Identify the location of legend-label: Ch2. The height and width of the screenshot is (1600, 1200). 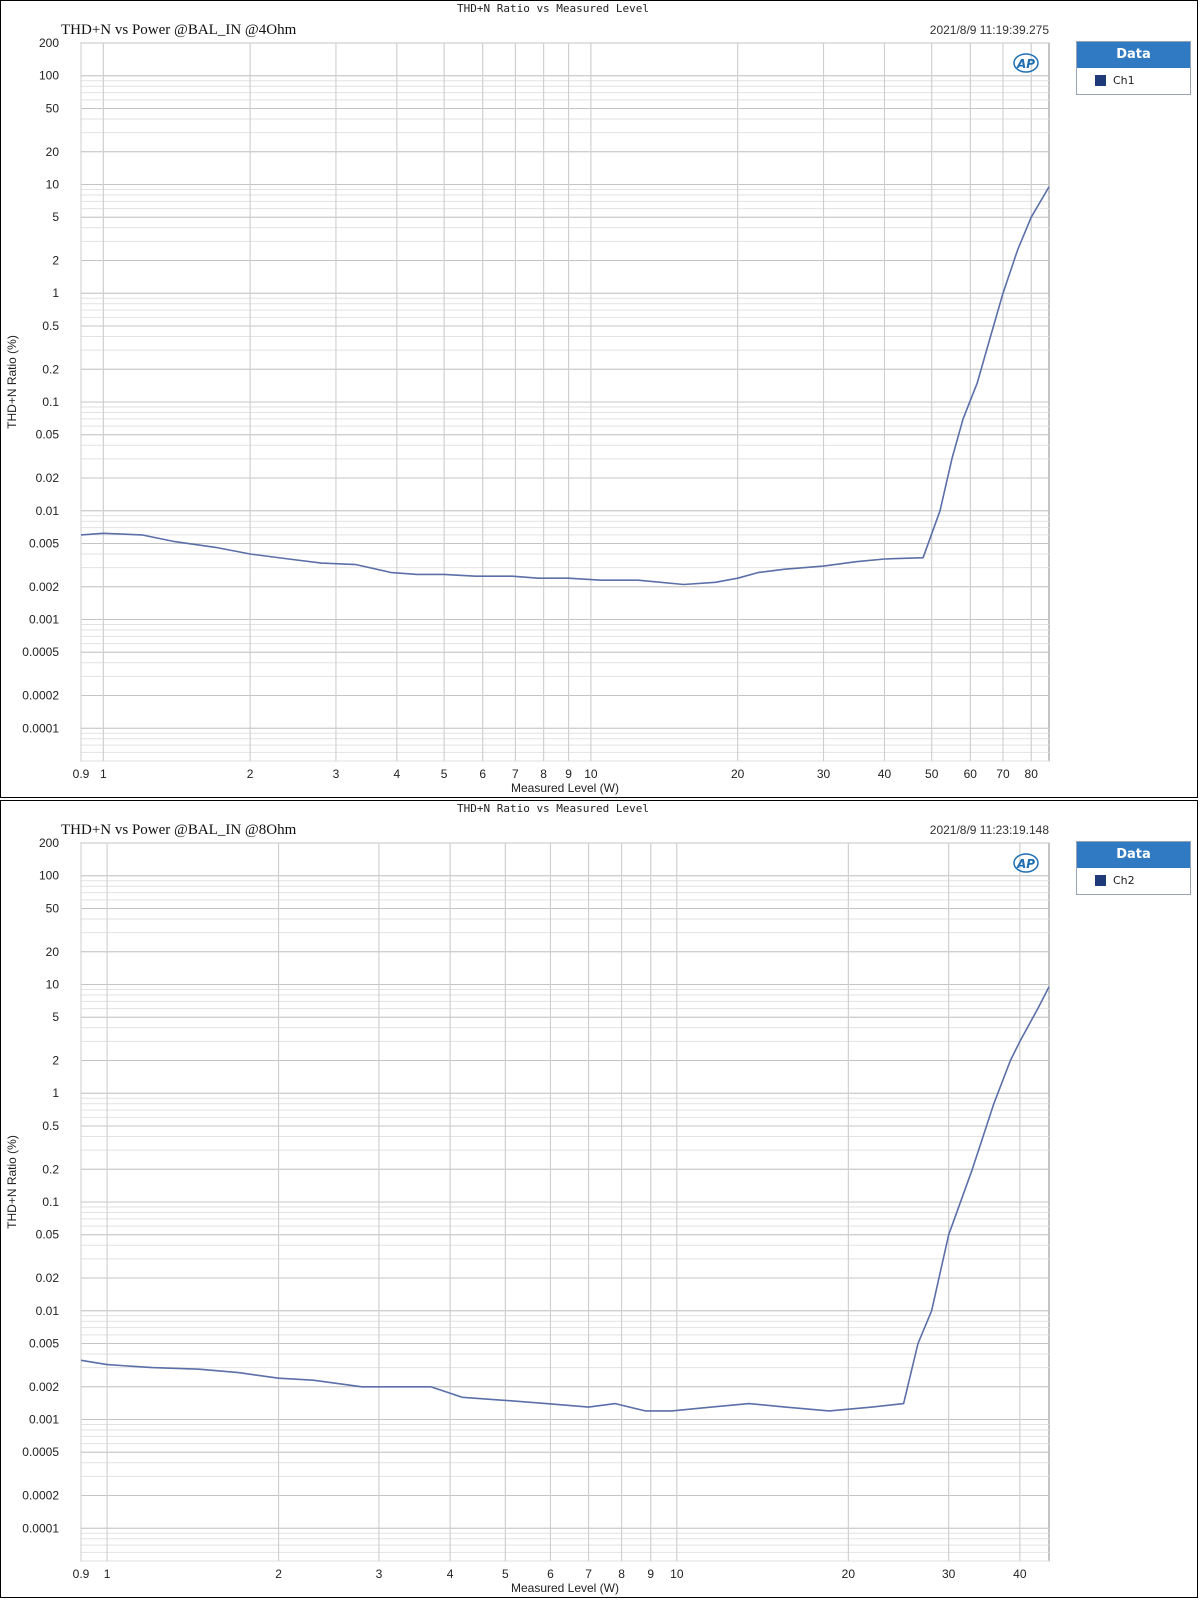
(1124, 880).